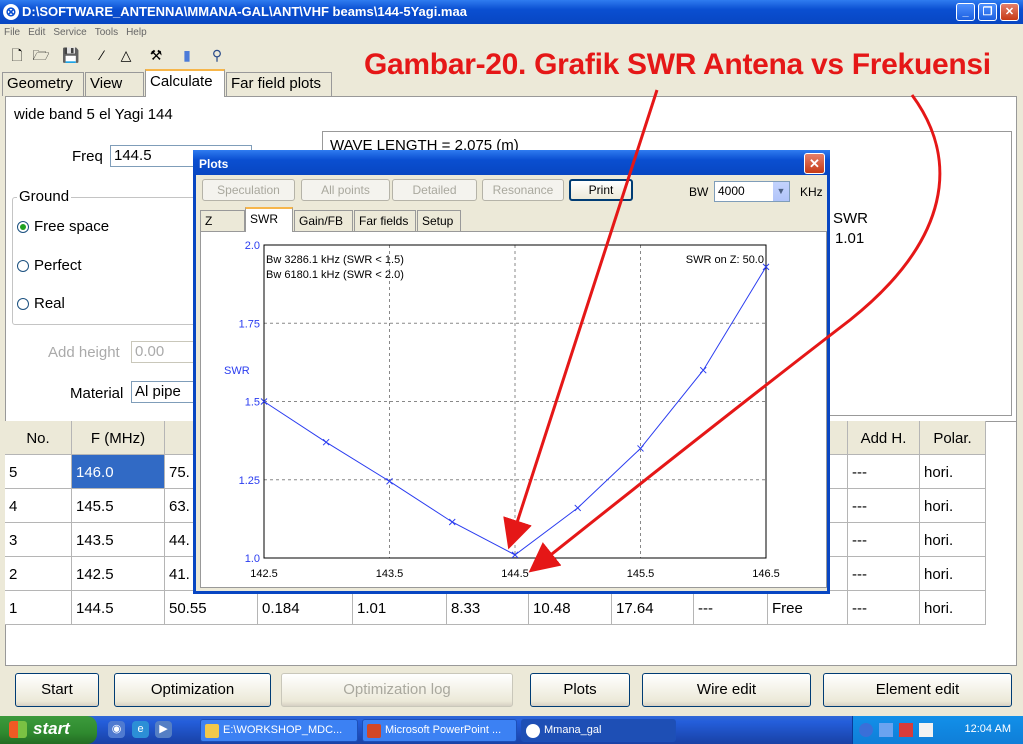 The height and width of the screenshot is (744, 1023). What do you see at coordinates (987, 729) in the screenshot?
I see `clock: 12:04 AM` at bounding box center [987, 729].